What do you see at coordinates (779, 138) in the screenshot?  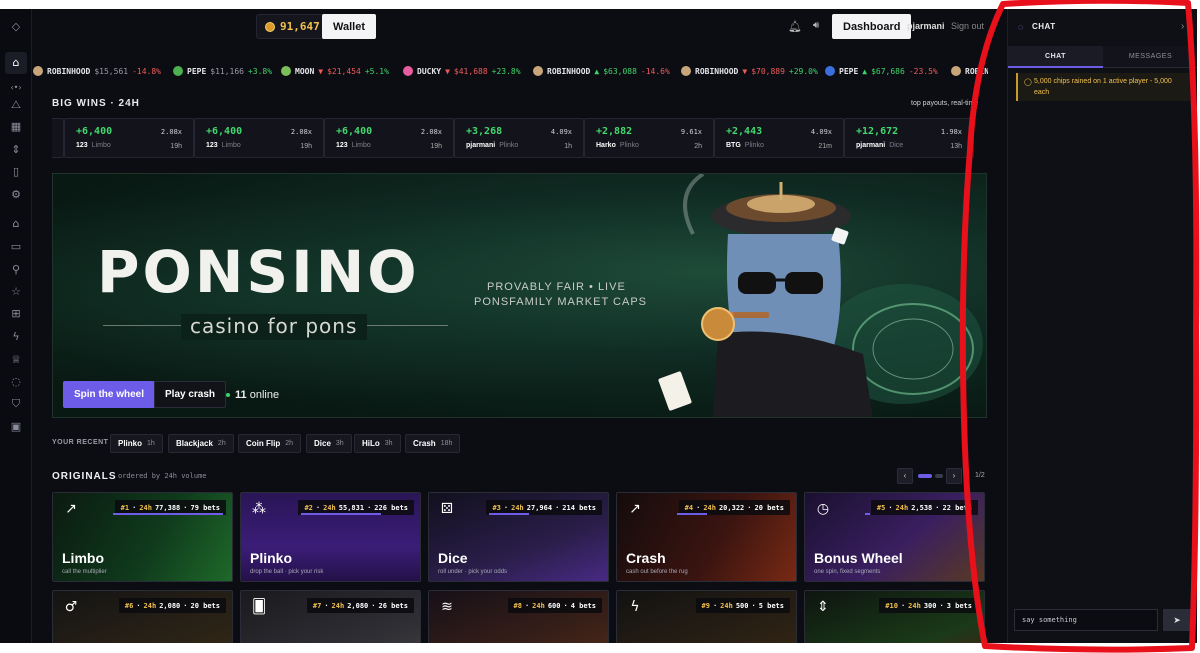 I see `big-win-card: +2,443 4.09x BTG Plinko 21m` at bounding box center [779, 138].